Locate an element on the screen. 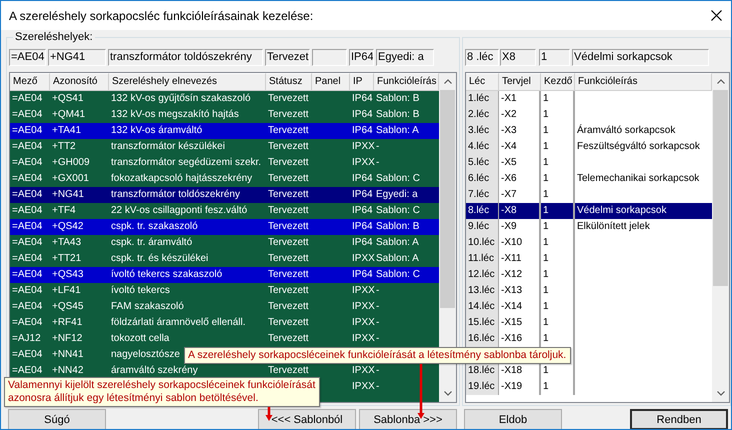 This screenshot has width=732, height=430. table-cell-text: +TA43 is located at coordinates (66, 243).